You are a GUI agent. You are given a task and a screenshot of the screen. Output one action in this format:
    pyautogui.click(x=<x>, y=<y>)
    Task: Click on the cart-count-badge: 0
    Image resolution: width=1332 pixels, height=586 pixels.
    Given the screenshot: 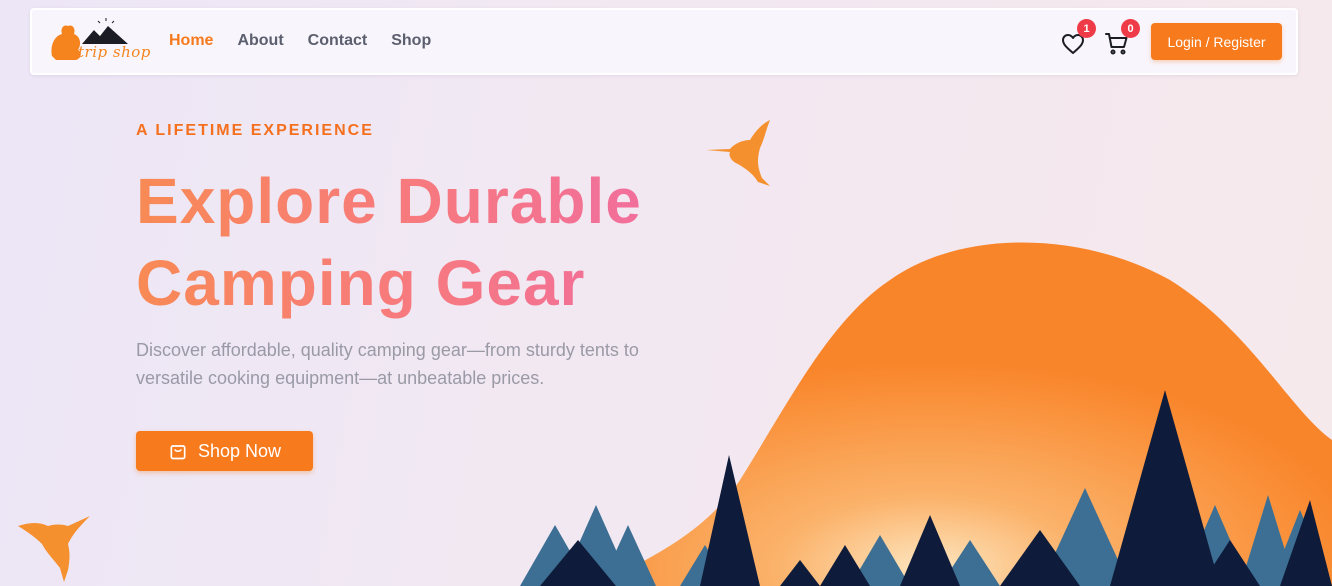 What is the action you would take?
    pyautogui.click(x=1130, y=28)
    